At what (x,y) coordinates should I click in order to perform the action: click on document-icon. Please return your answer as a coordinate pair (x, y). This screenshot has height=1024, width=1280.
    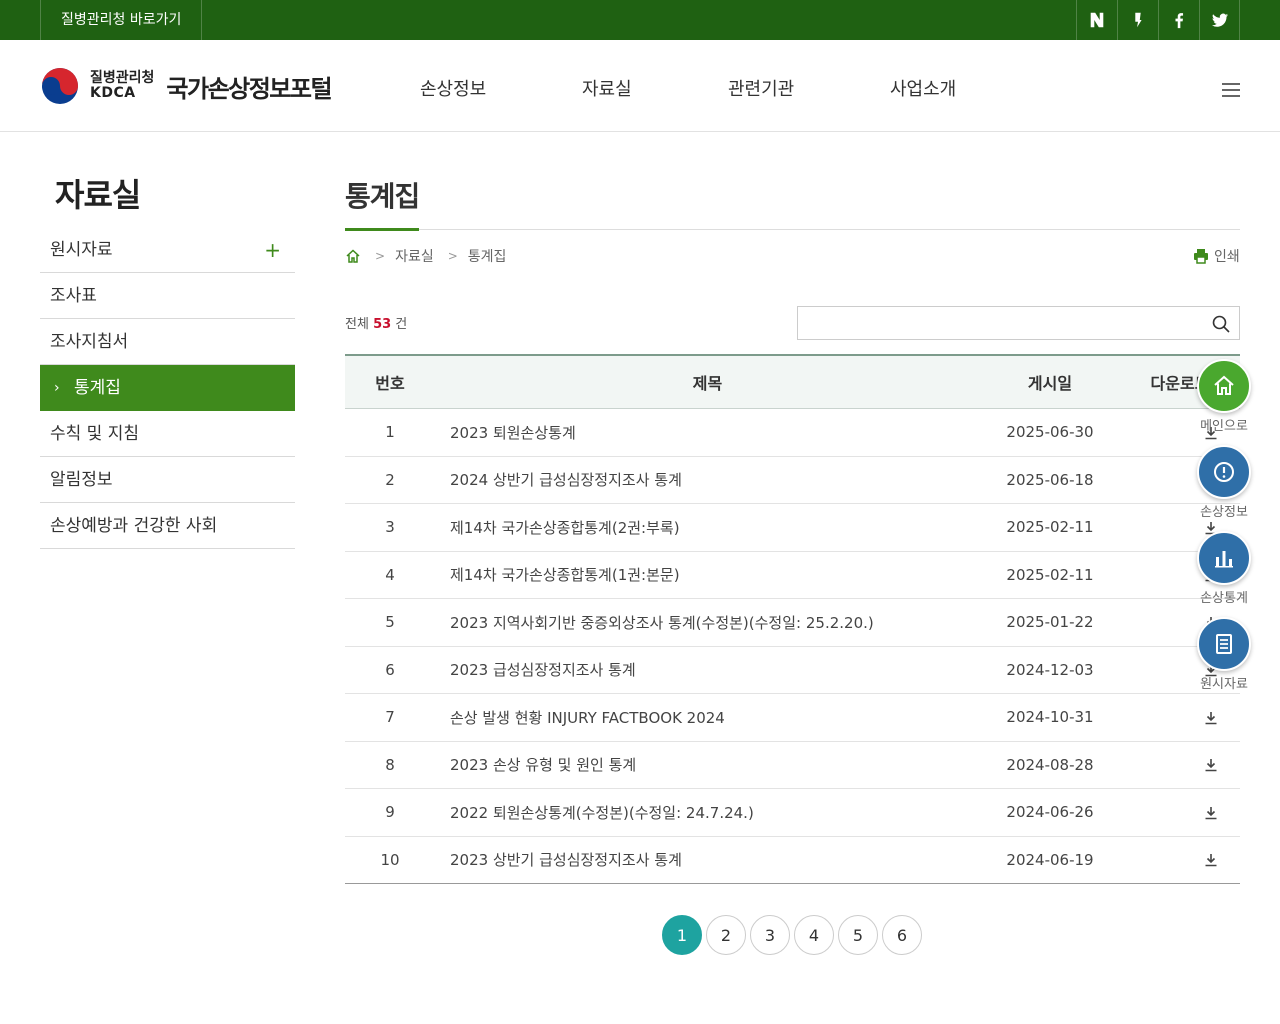
    Looking at the image, I should click on (1224, 644).